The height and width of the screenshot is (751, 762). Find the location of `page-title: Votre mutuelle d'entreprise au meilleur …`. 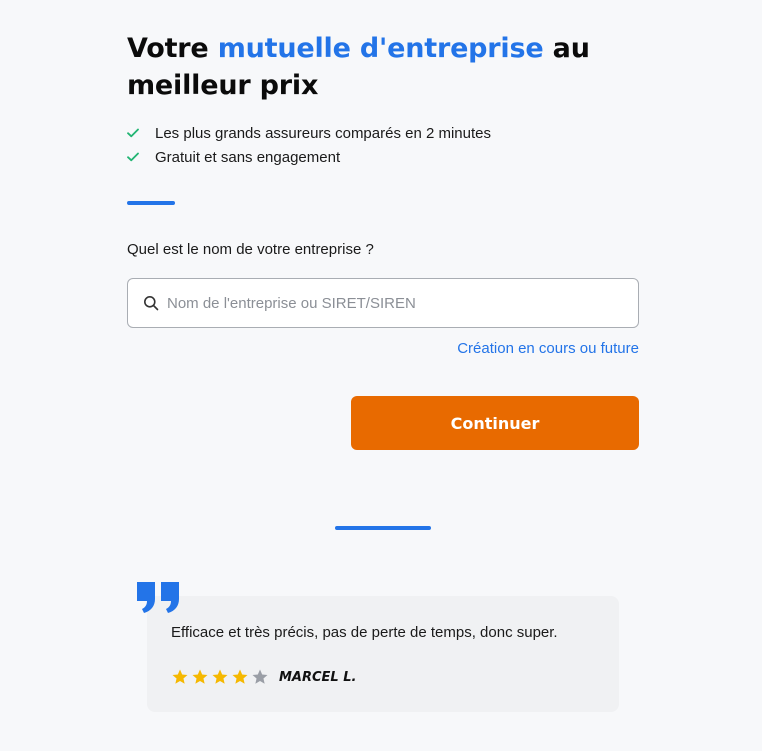

page-title: Votre mutuelle d'entreprise au meilleur … is located at coordinates (387, 67).